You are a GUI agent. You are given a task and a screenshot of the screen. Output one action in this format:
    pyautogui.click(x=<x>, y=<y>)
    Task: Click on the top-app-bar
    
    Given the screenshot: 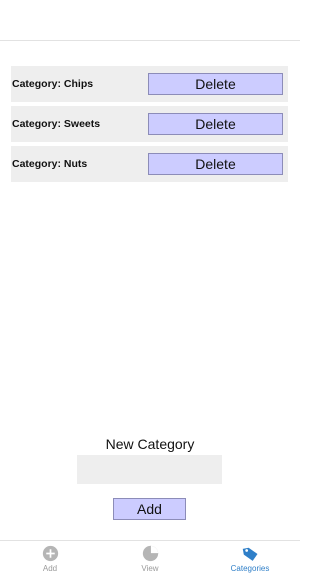 What is the action you would take?
    pyautogui.click(x=150, y=20)
    